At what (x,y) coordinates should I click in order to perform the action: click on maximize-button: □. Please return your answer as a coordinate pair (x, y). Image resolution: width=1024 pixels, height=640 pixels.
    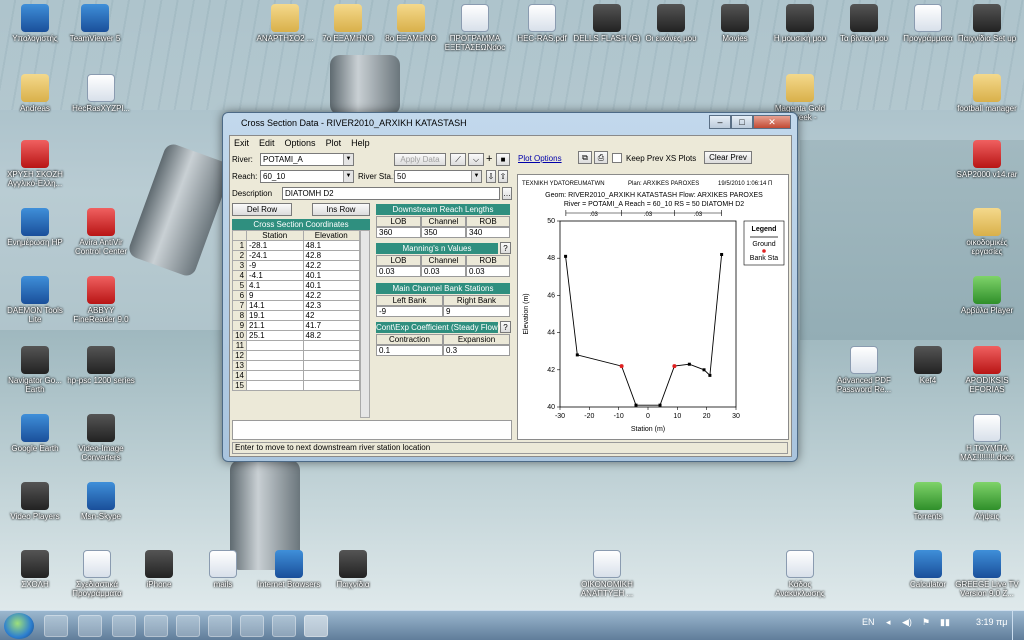
    Looking at the image, I should click on (742, 122).